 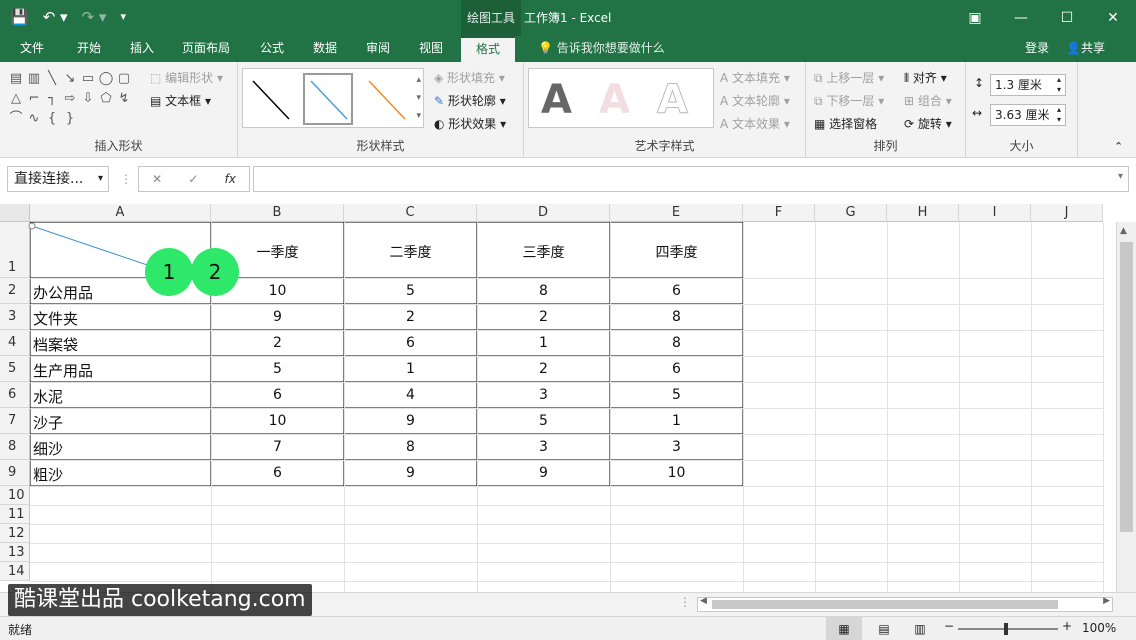 What do you see at coordinates (410, 252) in the screenshot?
I see `quarter-header-cell: 二季度` at bounding box center [410, 252].